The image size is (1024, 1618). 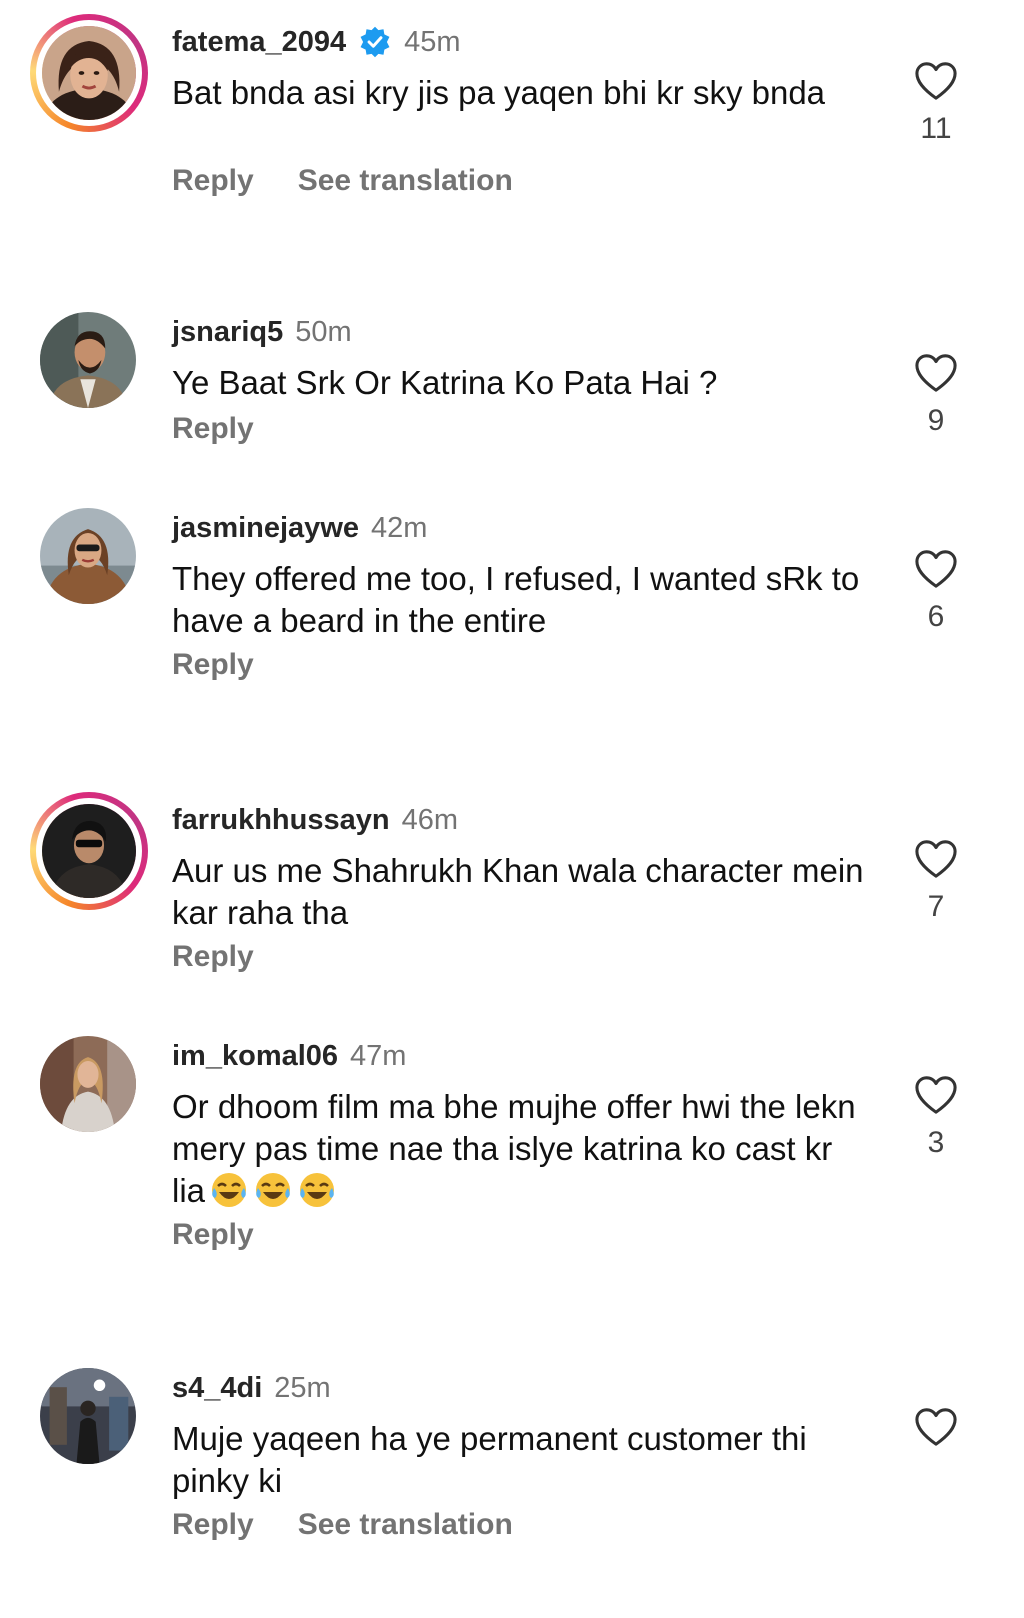 I want to click on avatar-man-suit-photo-icon, so click(x=88, y=360).